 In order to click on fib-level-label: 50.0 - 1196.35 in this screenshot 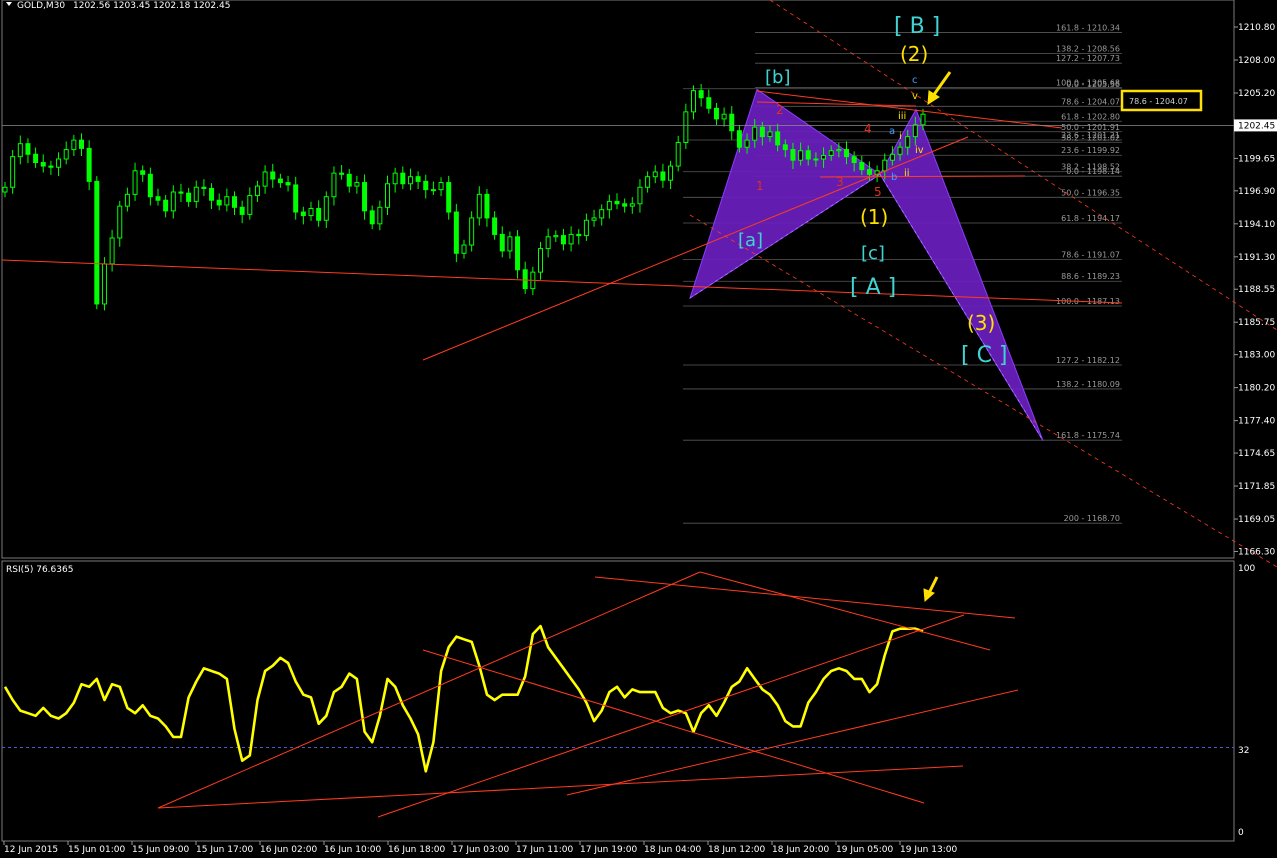, I will do `click(1090, 192)`.